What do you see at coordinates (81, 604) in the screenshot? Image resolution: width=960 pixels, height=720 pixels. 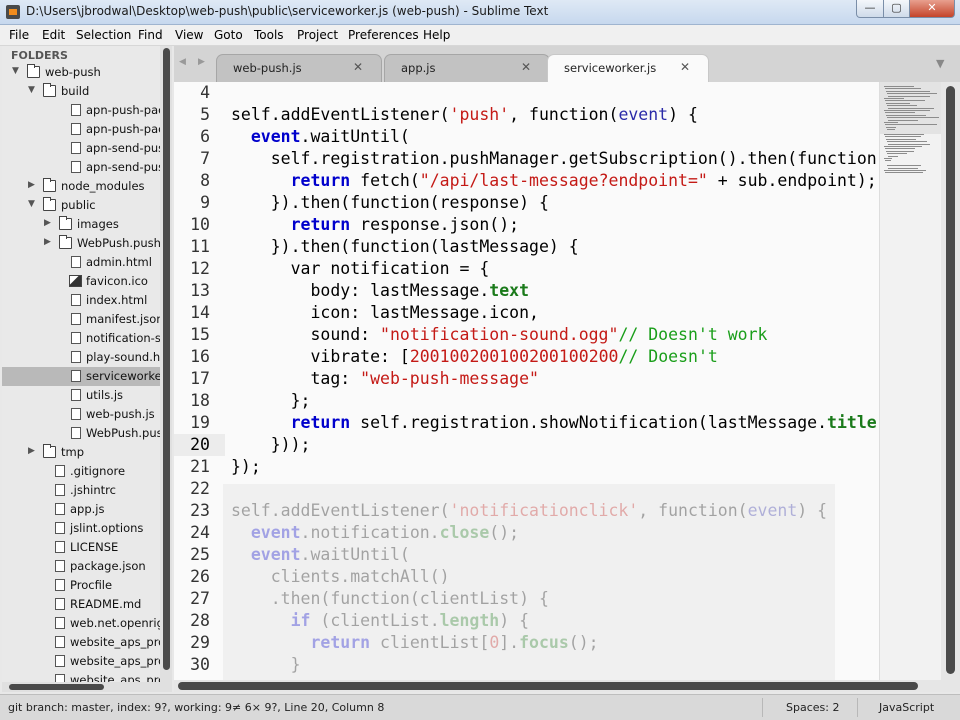 I see `sidebar-file: README.md` at bounding box center [81, 604].